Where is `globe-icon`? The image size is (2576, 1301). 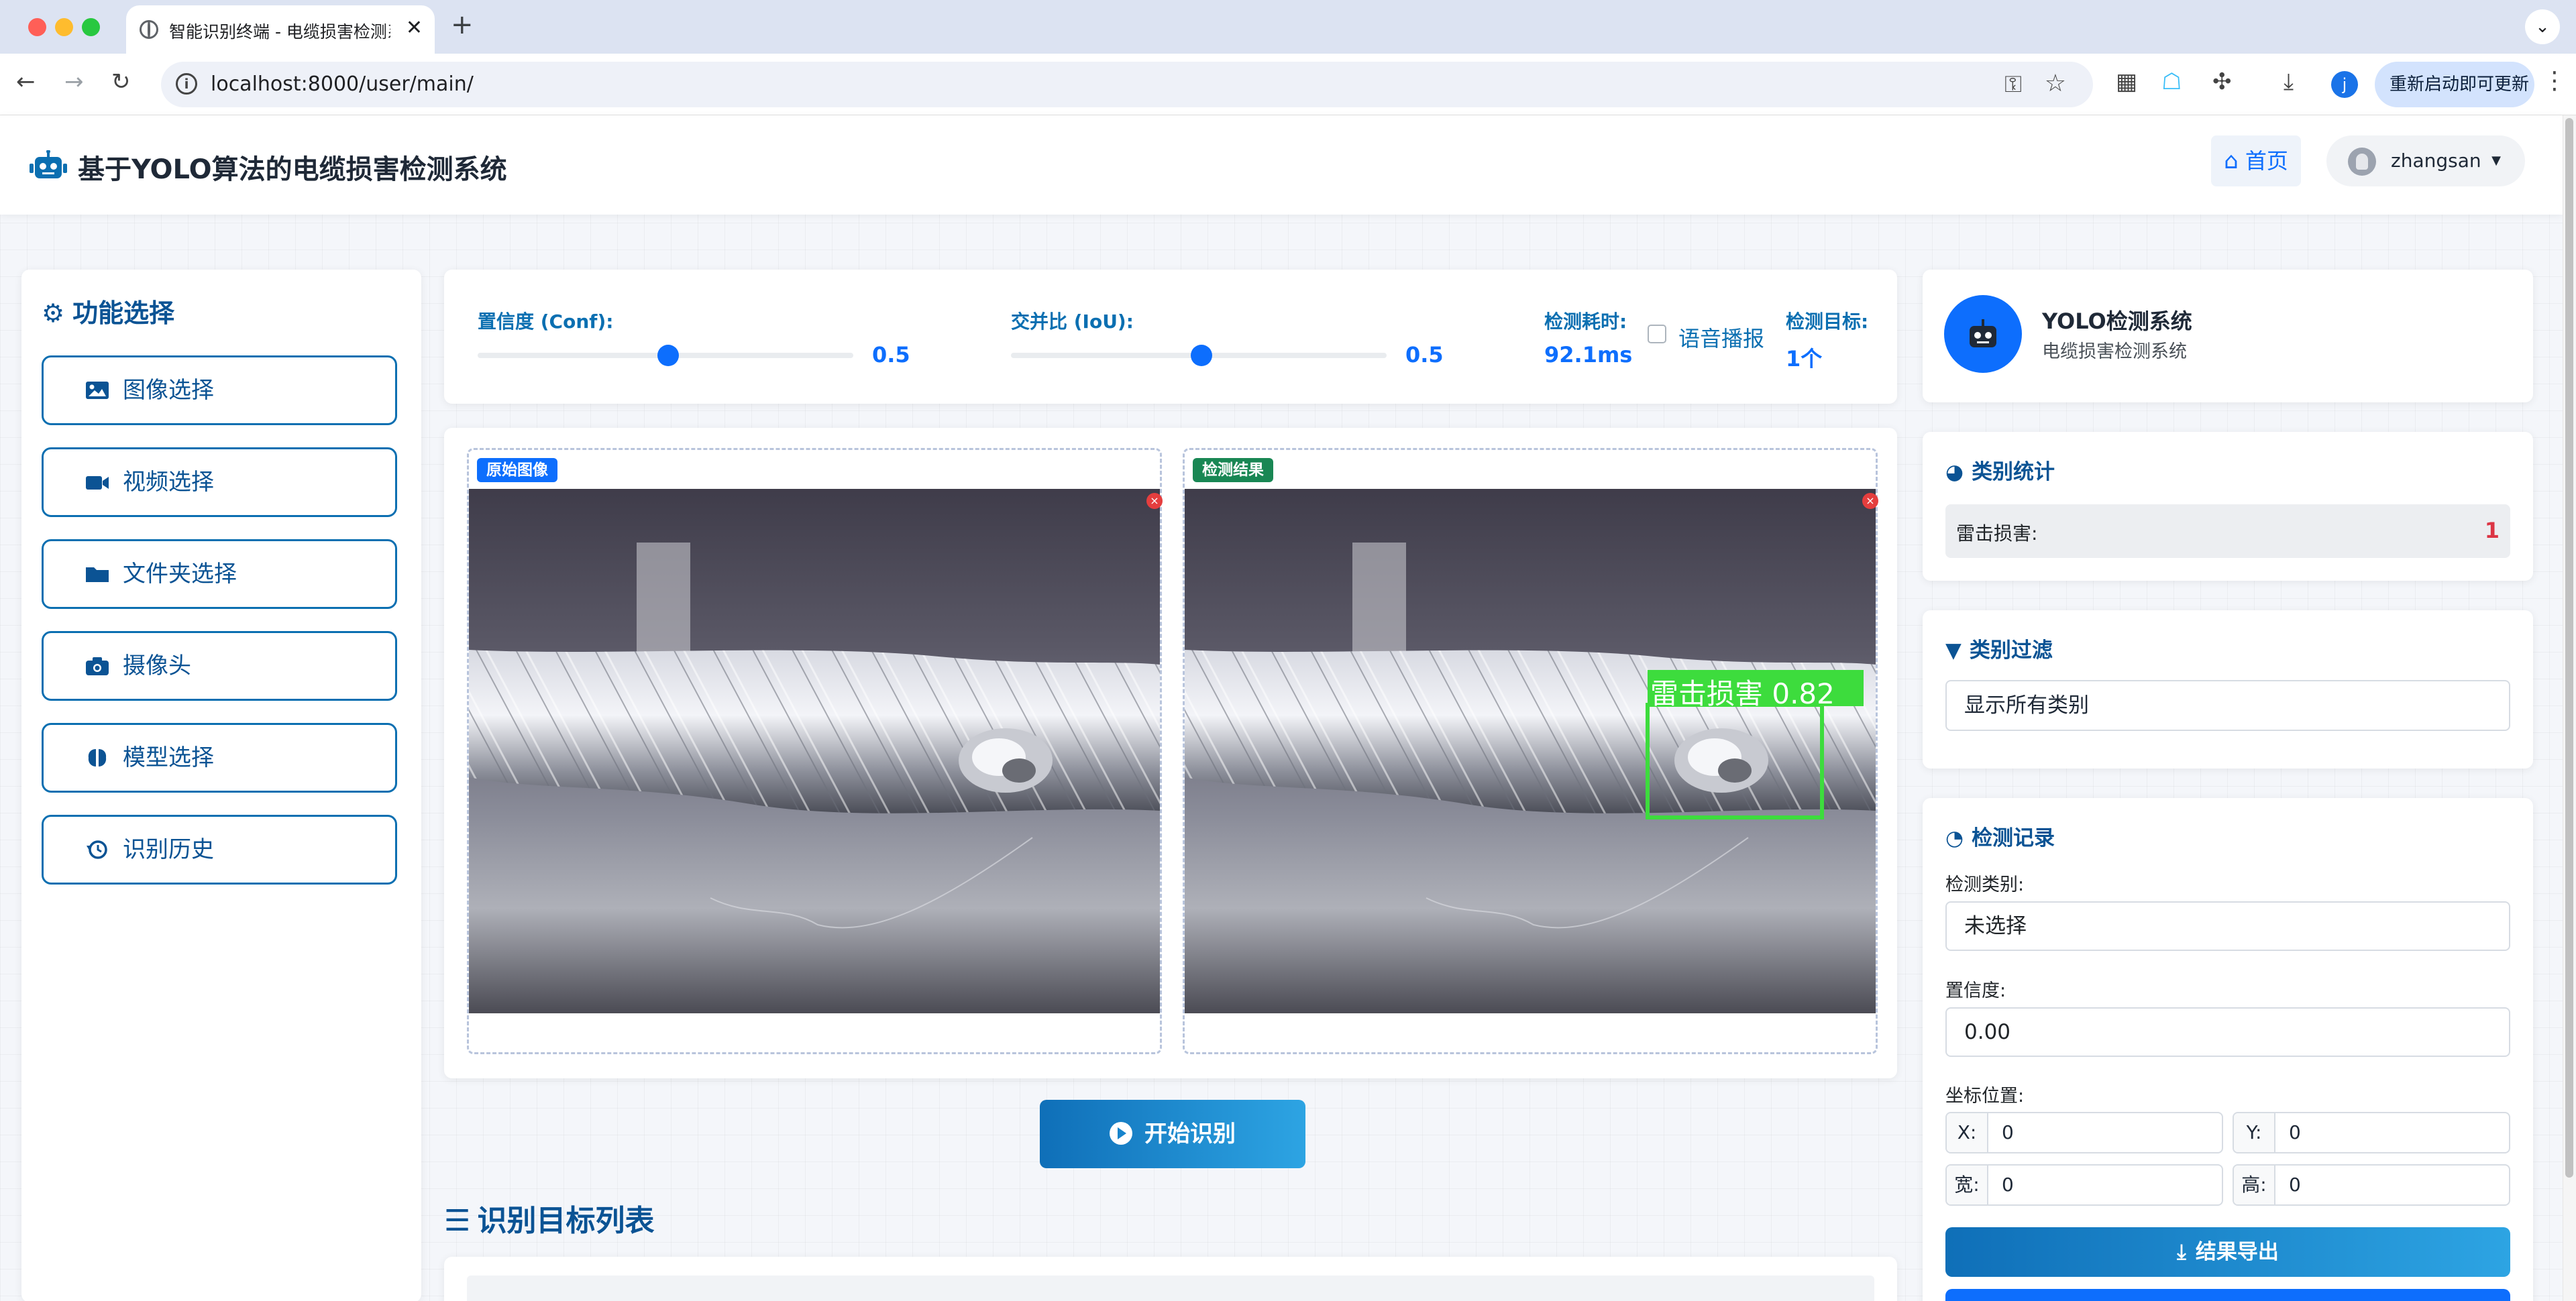 globe-icon is located at coordinates (149, 29).